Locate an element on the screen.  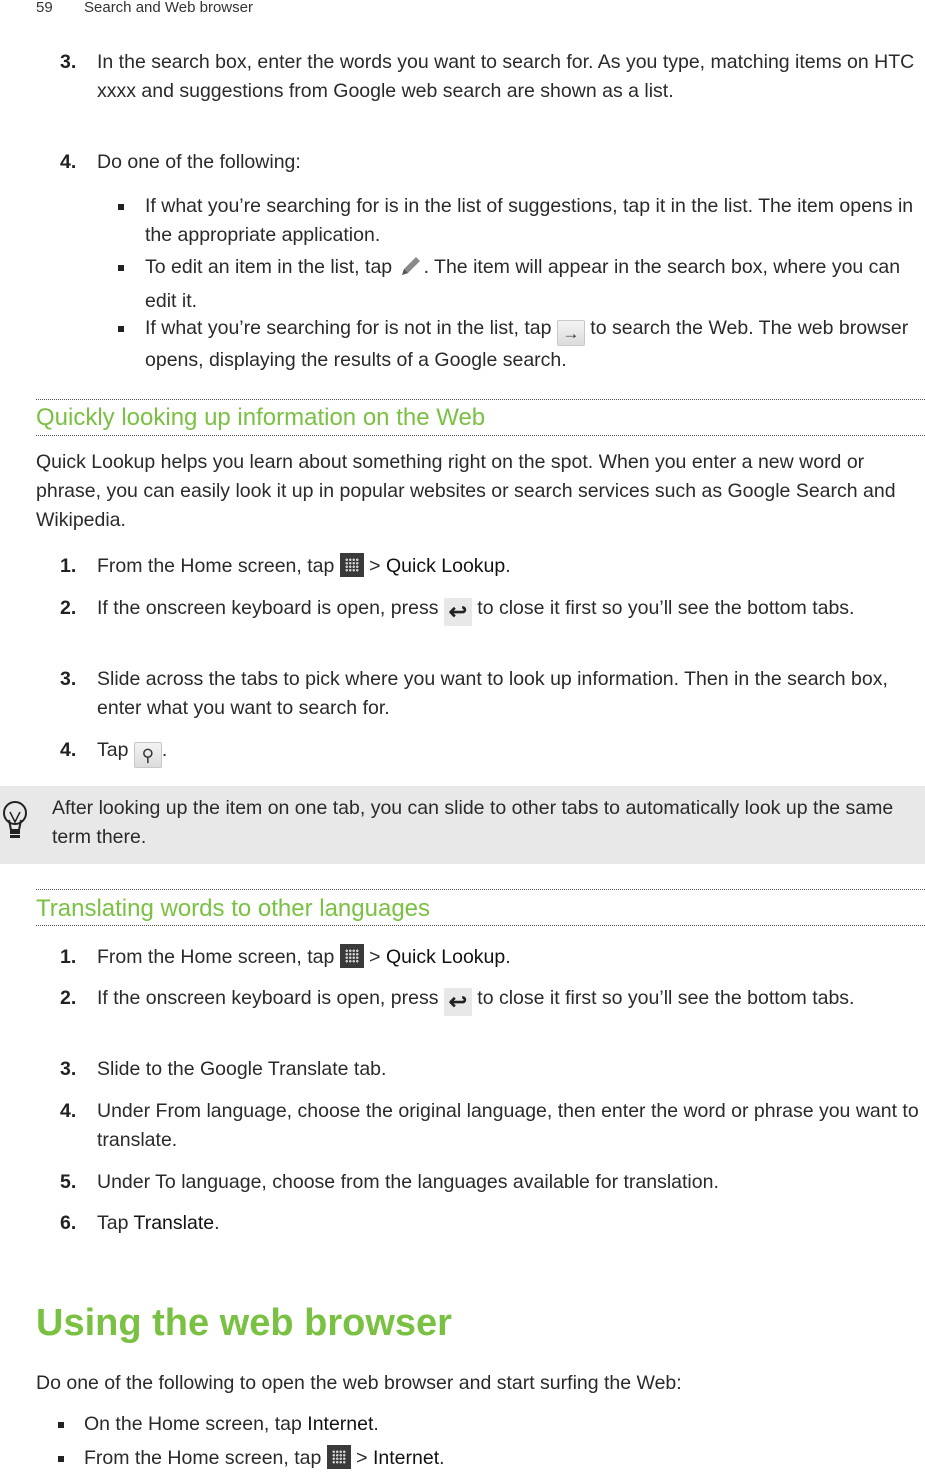
step-item: 4. Do one of the following: is located at coordinates (180, 162).